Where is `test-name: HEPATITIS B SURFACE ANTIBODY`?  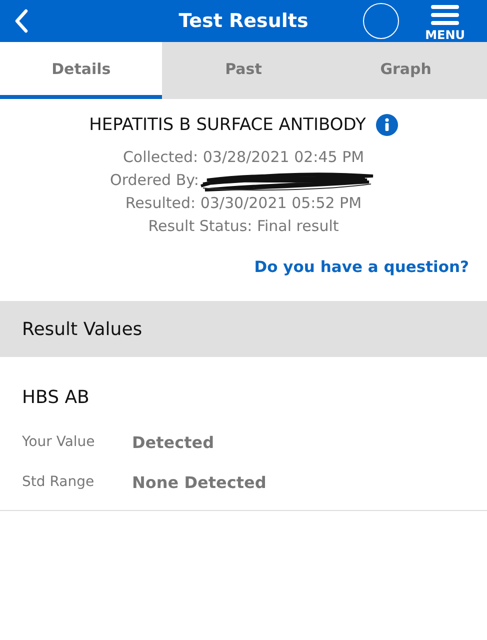 test-name: HEPATITIS B SURFACE ANTIBODY is located at coordinates (227, 125).